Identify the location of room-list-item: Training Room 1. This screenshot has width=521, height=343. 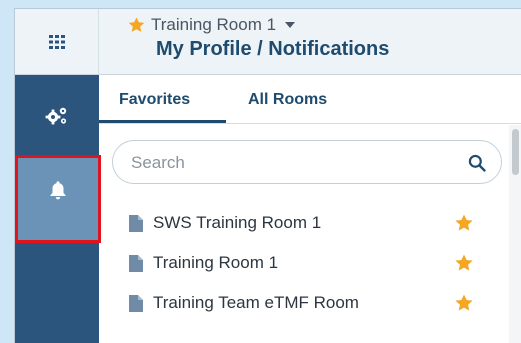
(301, 263).